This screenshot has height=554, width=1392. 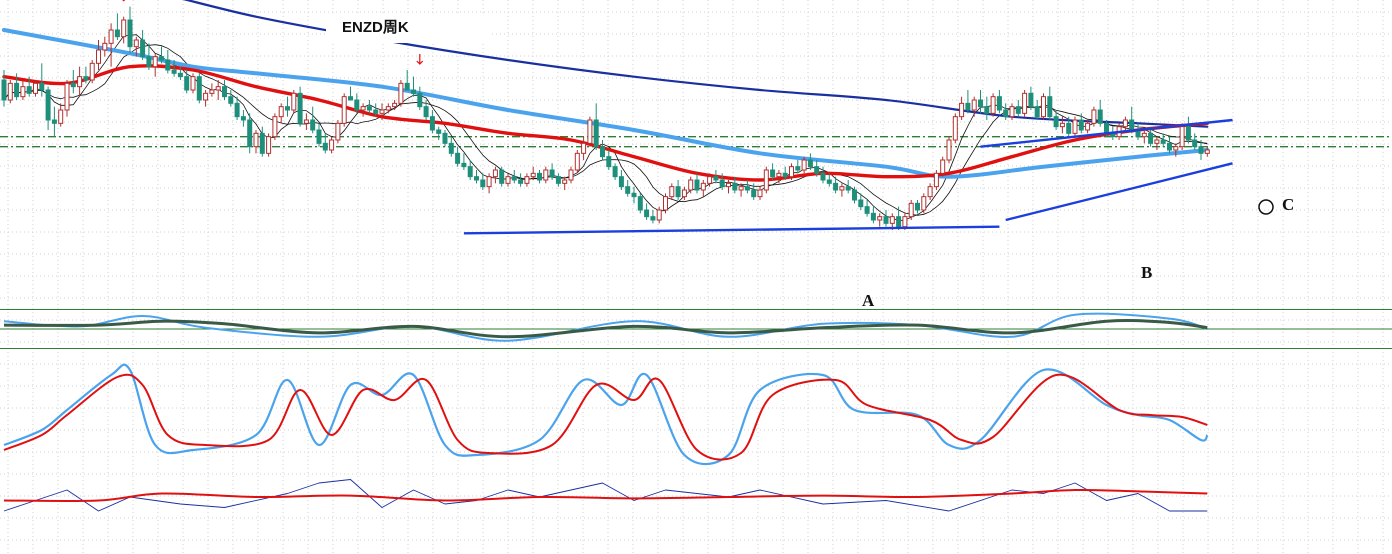 I want to click on annotation-labels: A B C, so click(x=1078, y=252).